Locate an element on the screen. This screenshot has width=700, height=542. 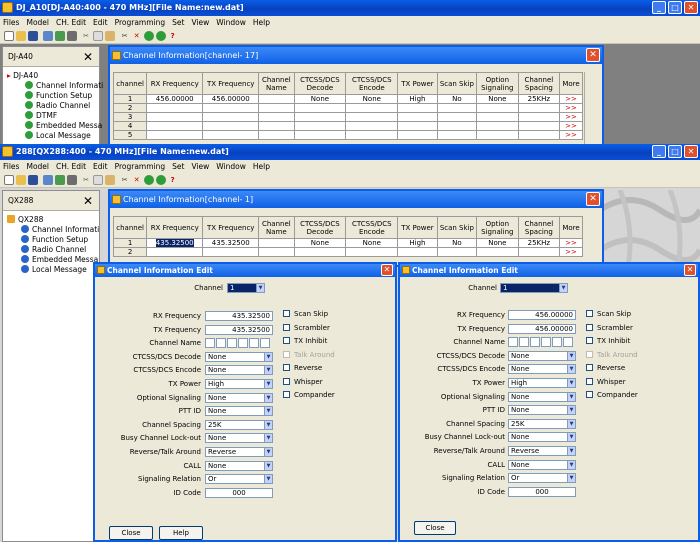
ptt-id-select: None ▼ is located at coordinates (542, 410).